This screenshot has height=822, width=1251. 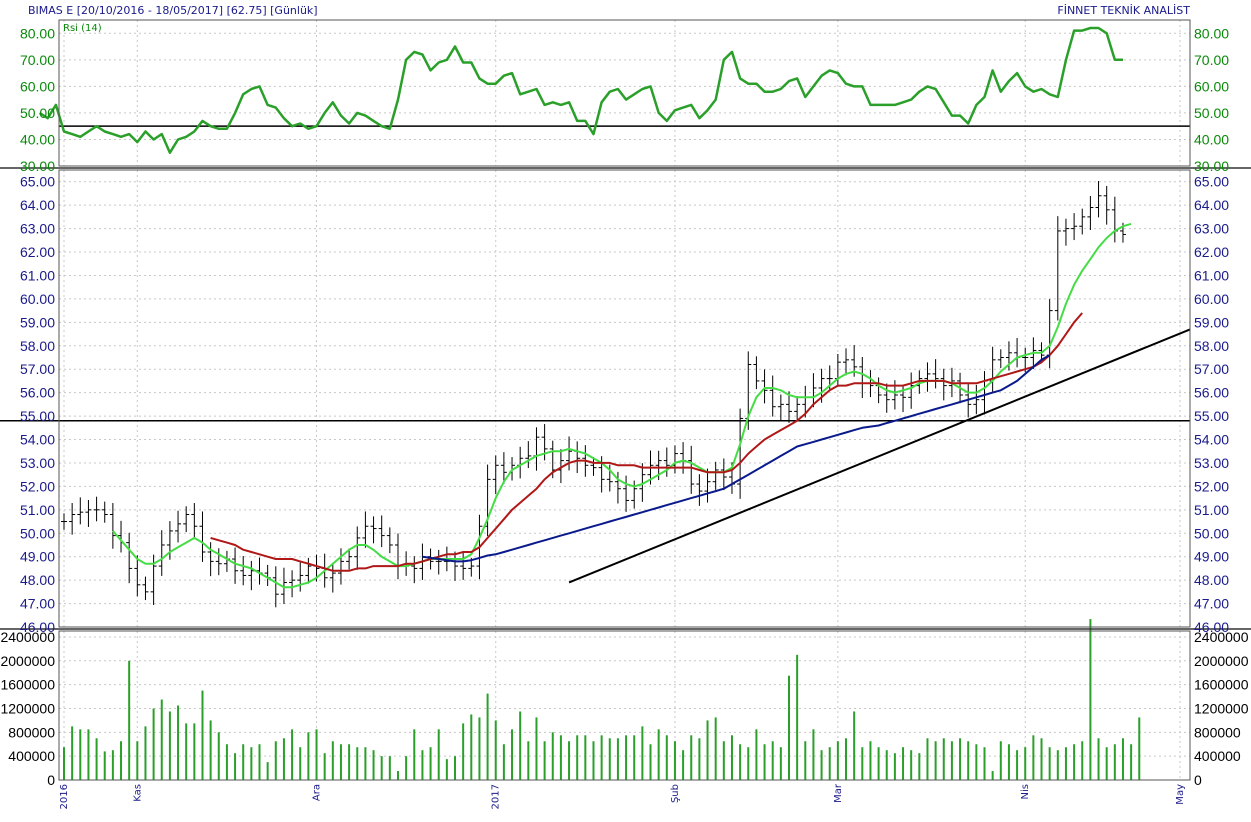 What do you see at coordinates (1211, 86) in the screenshot?
I see `rsi-ytick-label-right: 60.00` at bounding box center [1211, 86].